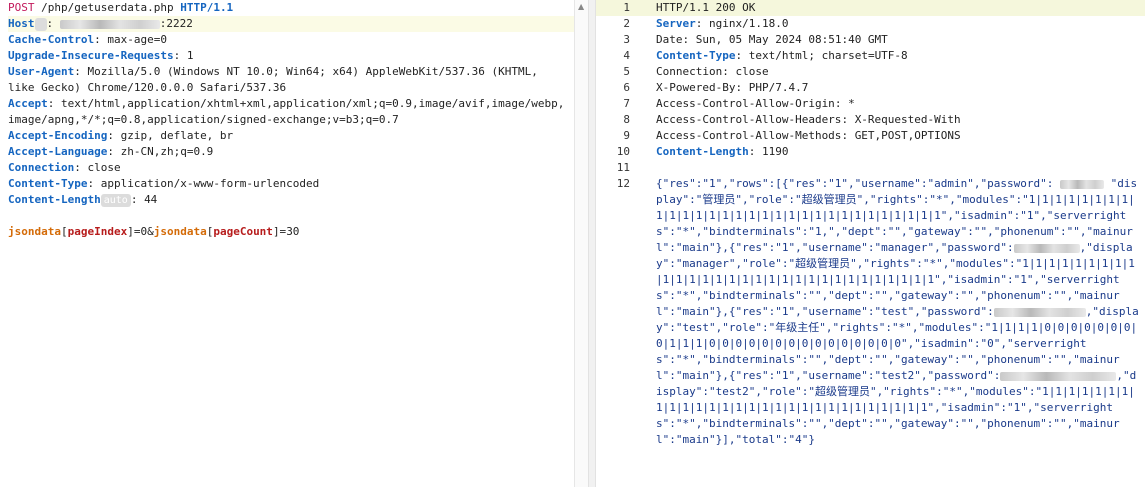 Image resolution: width=1145 pixels, height=487 pixels. Describe the element at coordinates (91, 55) in the screenshot. I see `request-header-name: Upgrade-Insecure-Requests` at that location.